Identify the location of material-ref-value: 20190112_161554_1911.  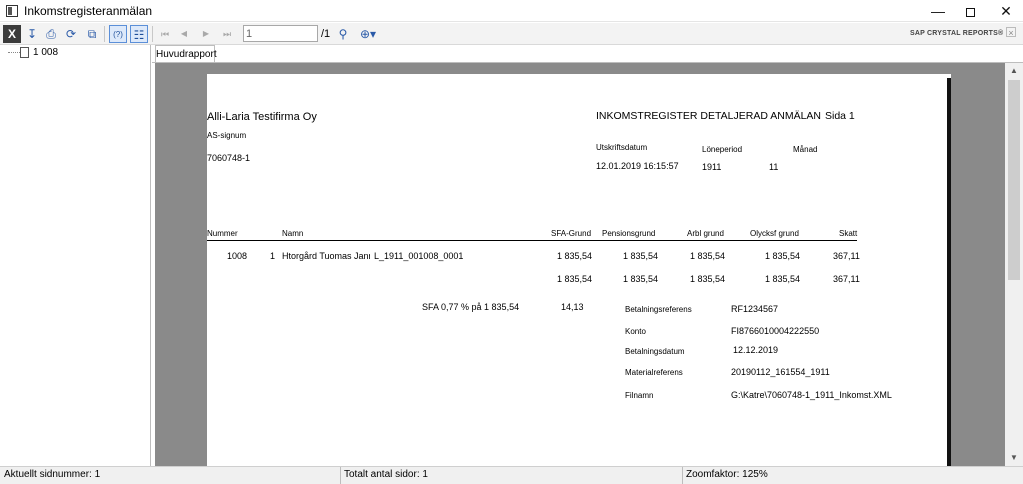
(780, 372).